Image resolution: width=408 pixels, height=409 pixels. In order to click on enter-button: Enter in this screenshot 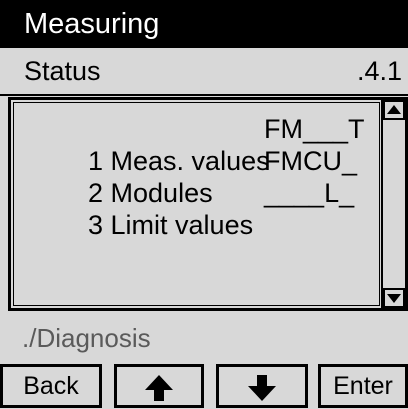, I will do `click(363, 386)`.